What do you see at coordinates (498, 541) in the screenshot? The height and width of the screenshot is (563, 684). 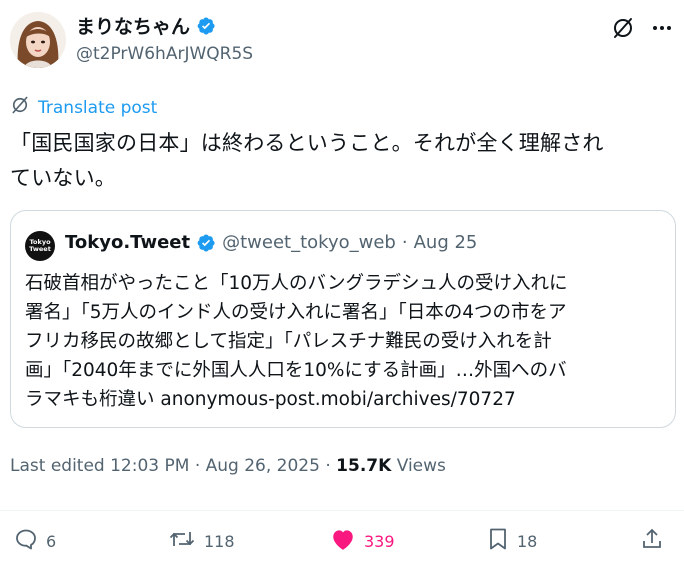 I see `bookmark-icon` at bounding box center [498, 541].